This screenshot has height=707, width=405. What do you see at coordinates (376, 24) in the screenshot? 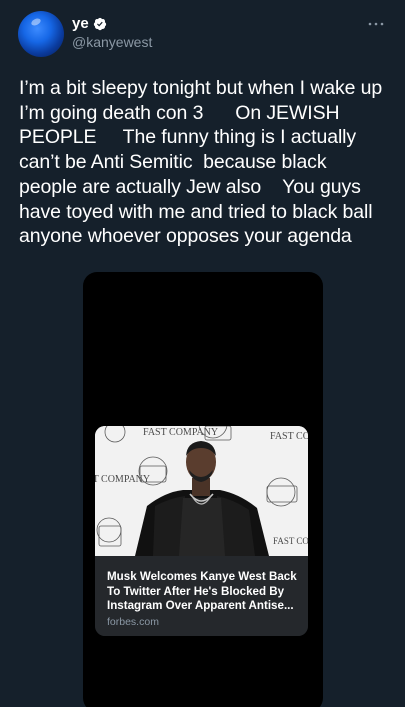
I see `more-horizontal-icon` at bounding box center [376, 24].